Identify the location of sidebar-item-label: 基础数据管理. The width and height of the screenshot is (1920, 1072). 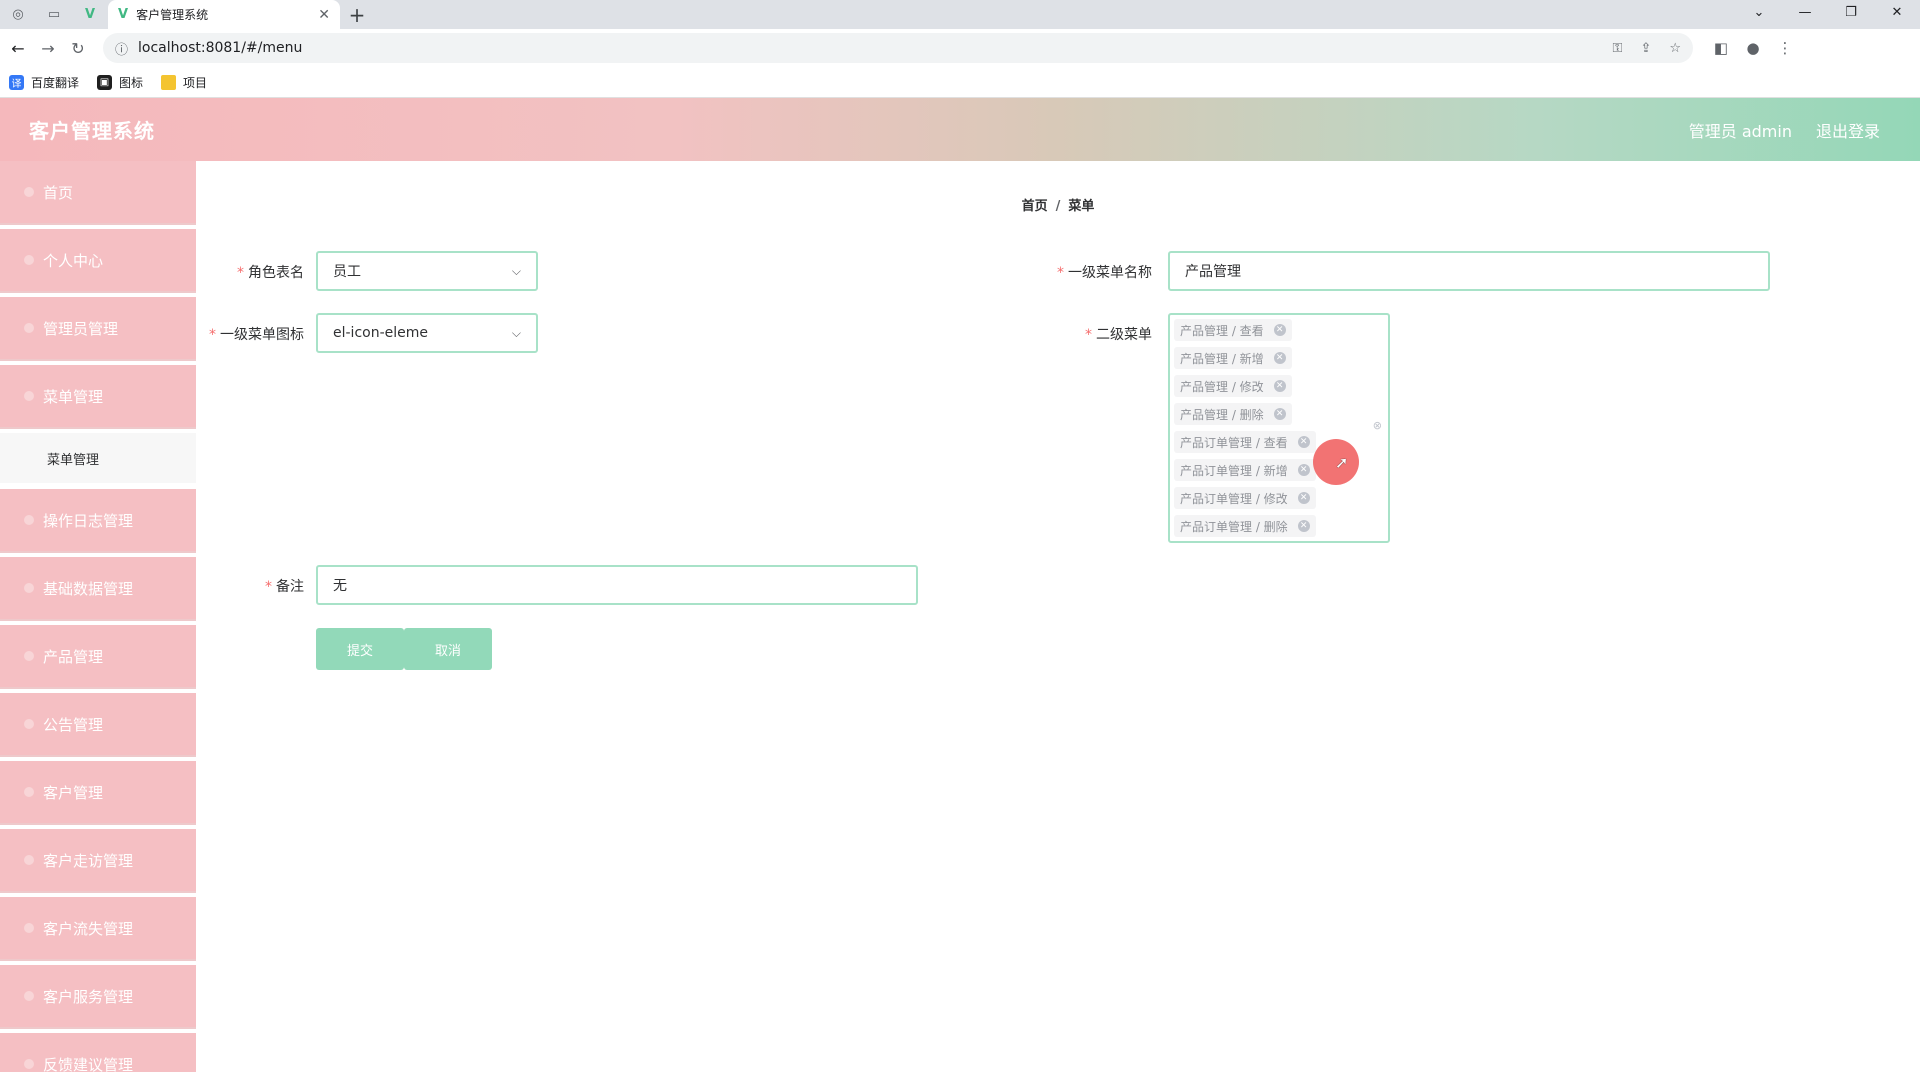
(88, 588).